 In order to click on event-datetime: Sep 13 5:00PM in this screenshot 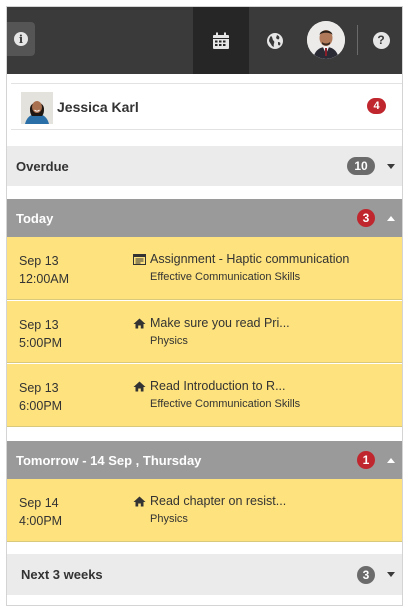, I will do `click(40, 334)`.